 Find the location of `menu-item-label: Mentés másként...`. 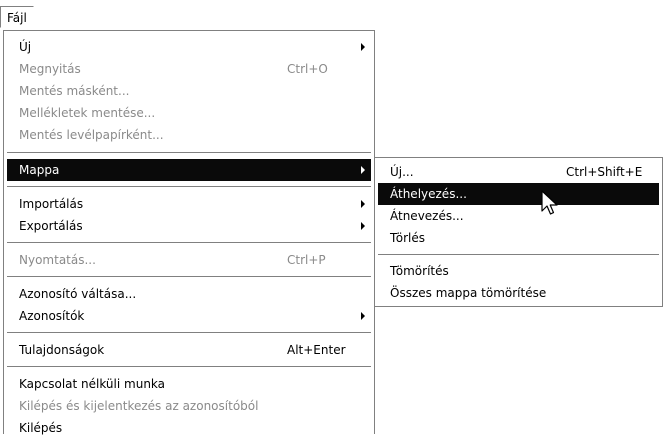

menu-item-label: Mentés másként... is located at coordinates (74, 91).